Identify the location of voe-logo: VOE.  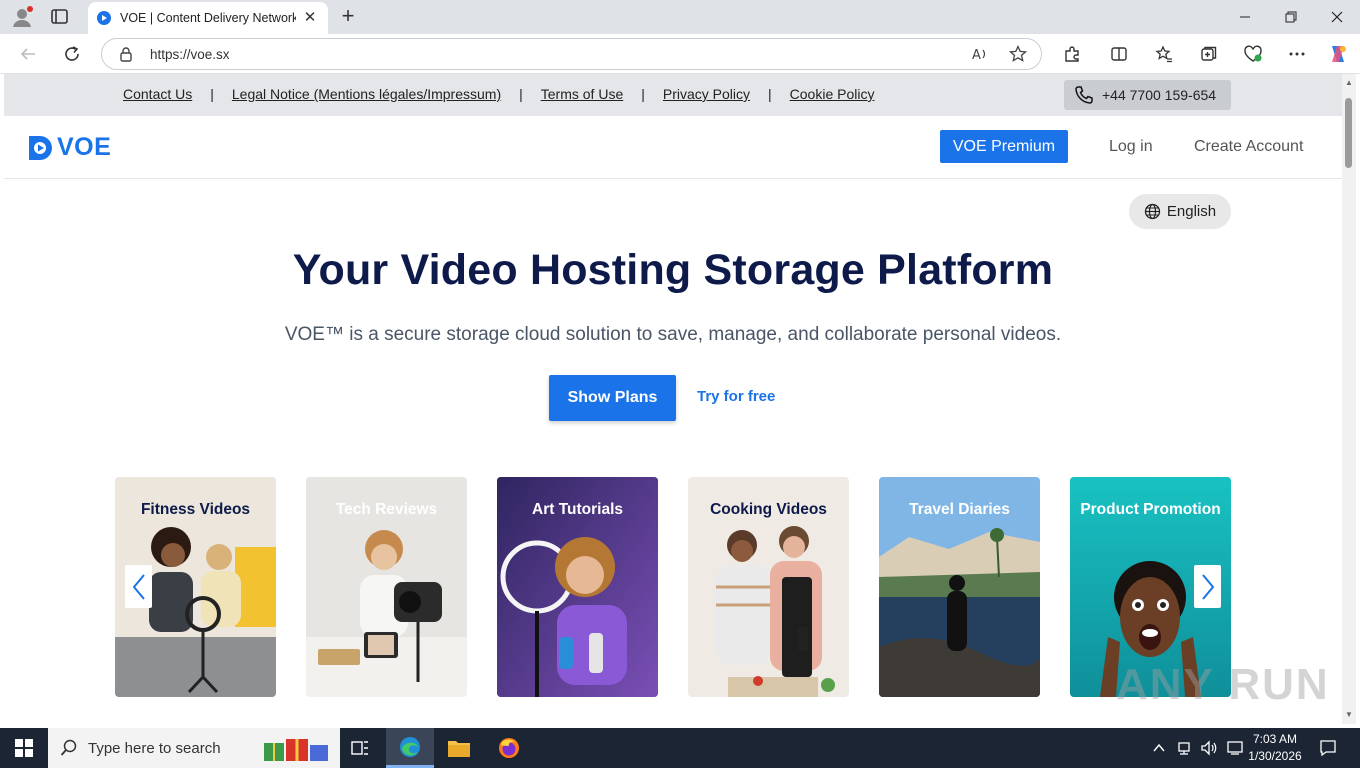
(69, 147).